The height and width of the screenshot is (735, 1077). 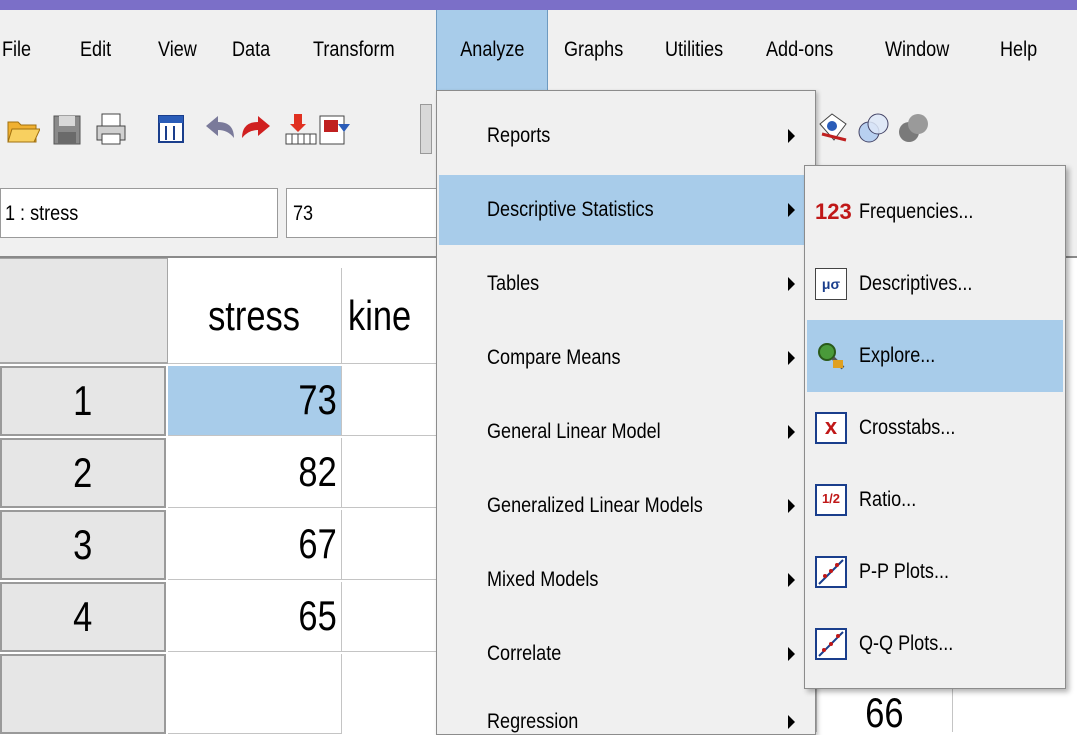 What do you see at coordinates (626, 432) in the screenshot?
I see `menu-item-general-linear-model: General Linear Model` at bounding box center [626, 432].